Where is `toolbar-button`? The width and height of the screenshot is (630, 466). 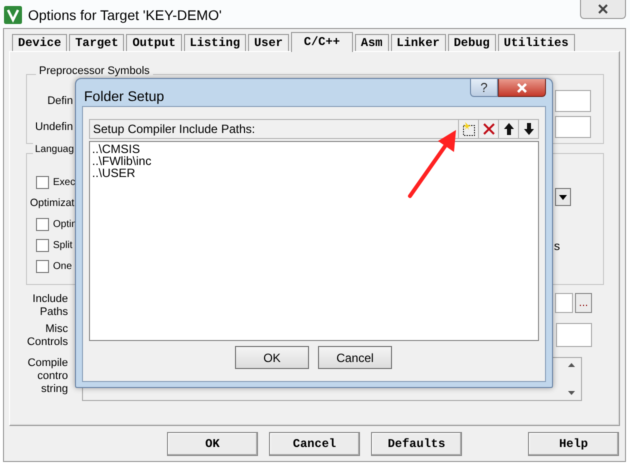 toolbar-button is located at coordinates (468, 129).